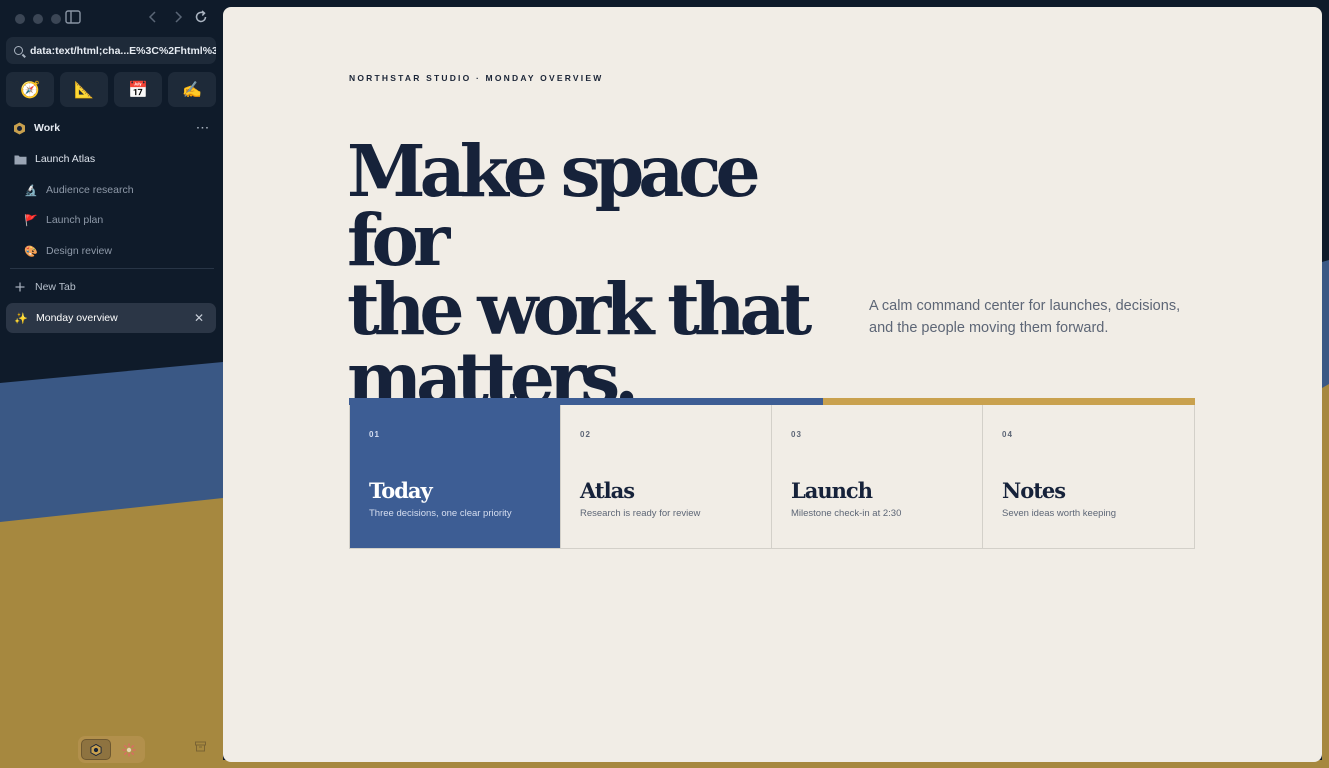  I want to click on new-tab-button: New Tab, so click(111, 287).